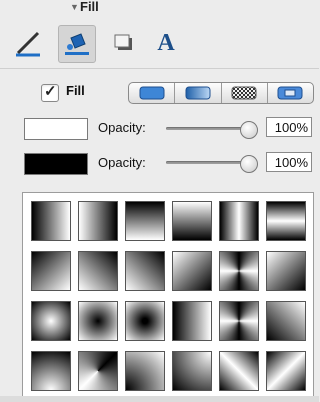 This screenshot has width=320, height=402. I want to click on fill-type-segmented-control, so click(221, 93).